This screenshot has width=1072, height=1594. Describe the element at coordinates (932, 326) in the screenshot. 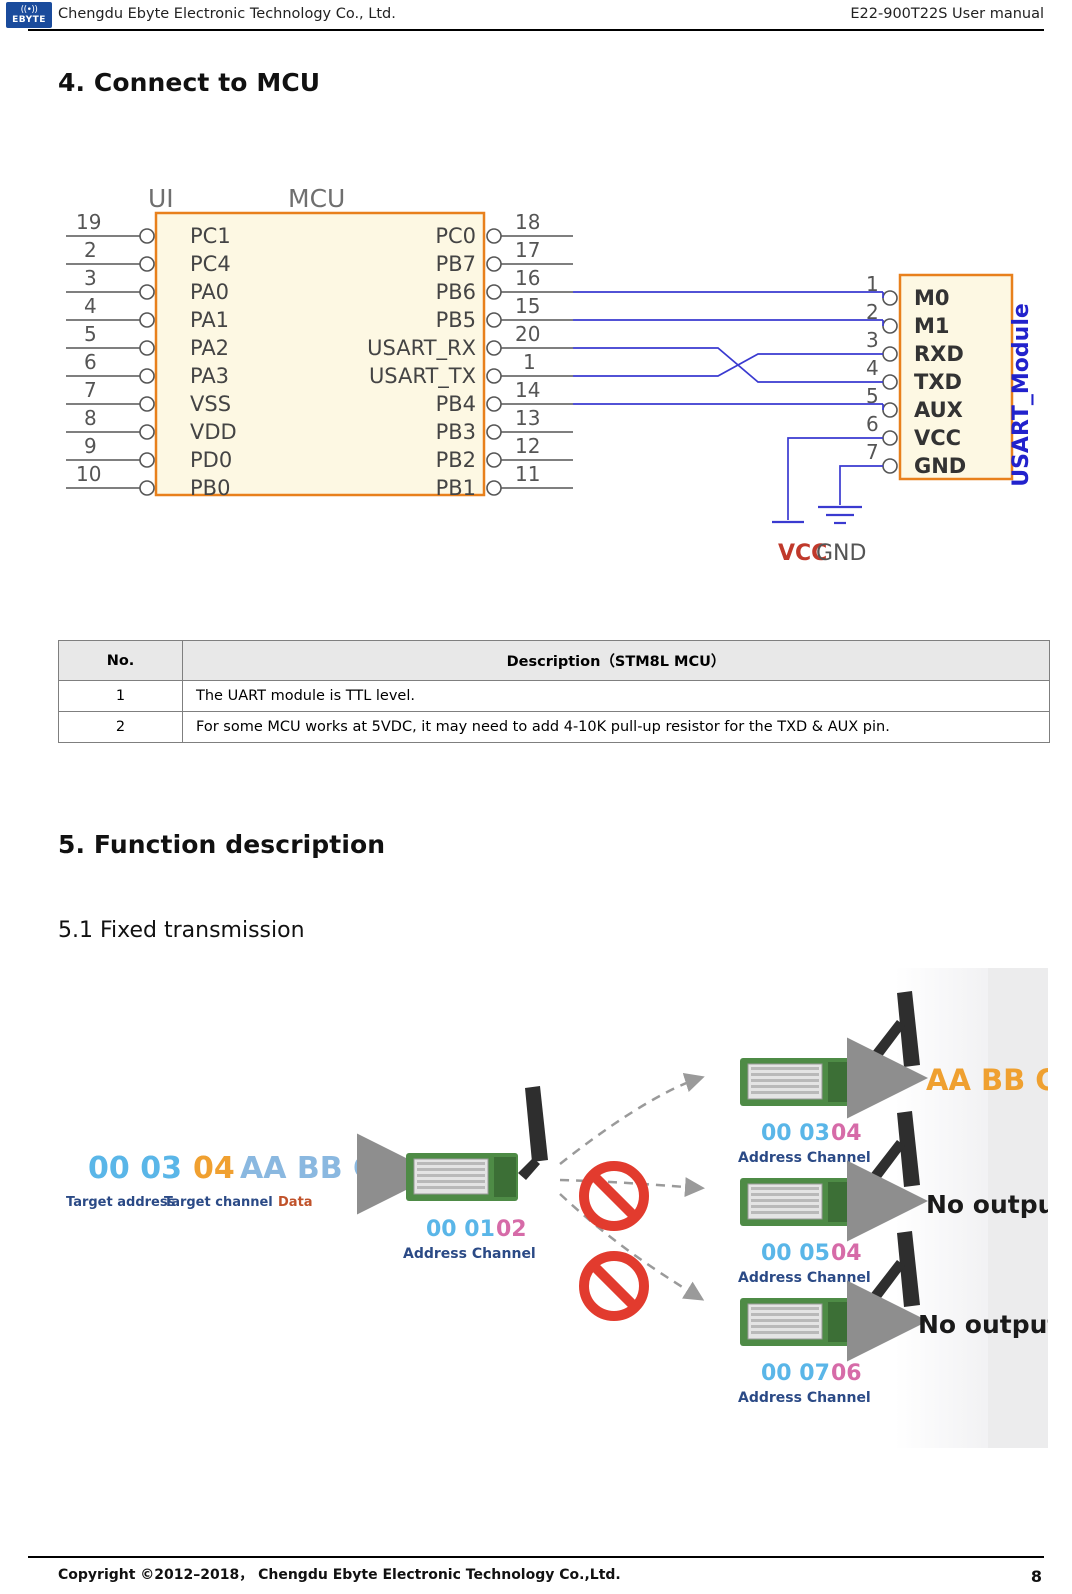

I see `svg-text: M1` at that location.